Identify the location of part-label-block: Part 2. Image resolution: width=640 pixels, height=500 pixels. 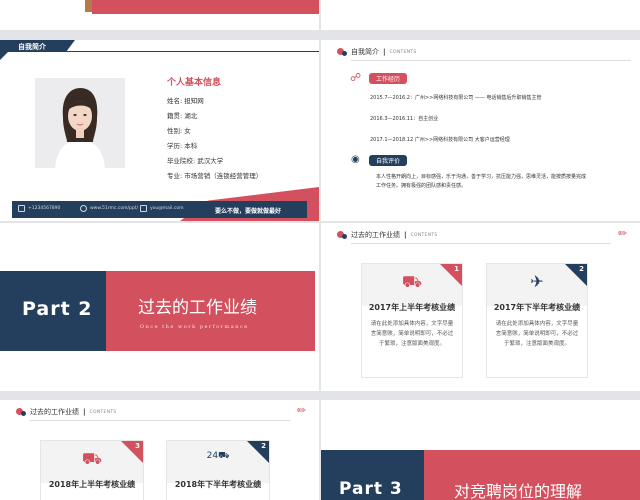
(53, 311).